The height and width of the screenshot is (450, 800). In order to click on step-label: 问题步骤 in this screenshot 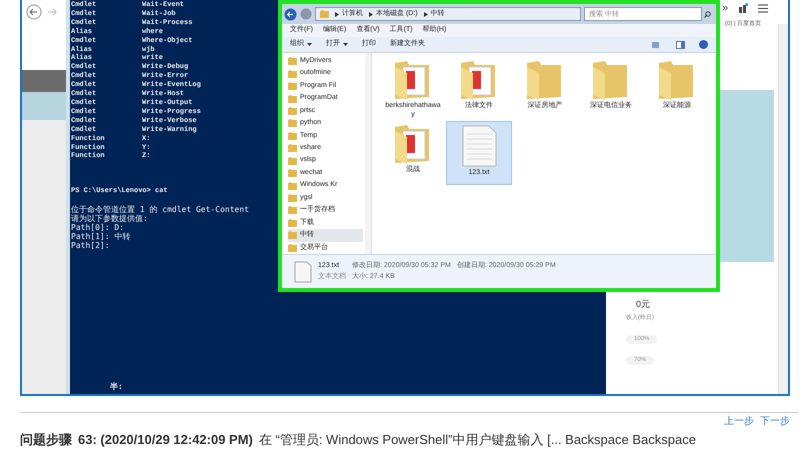, I will do `click(46, 440)`.